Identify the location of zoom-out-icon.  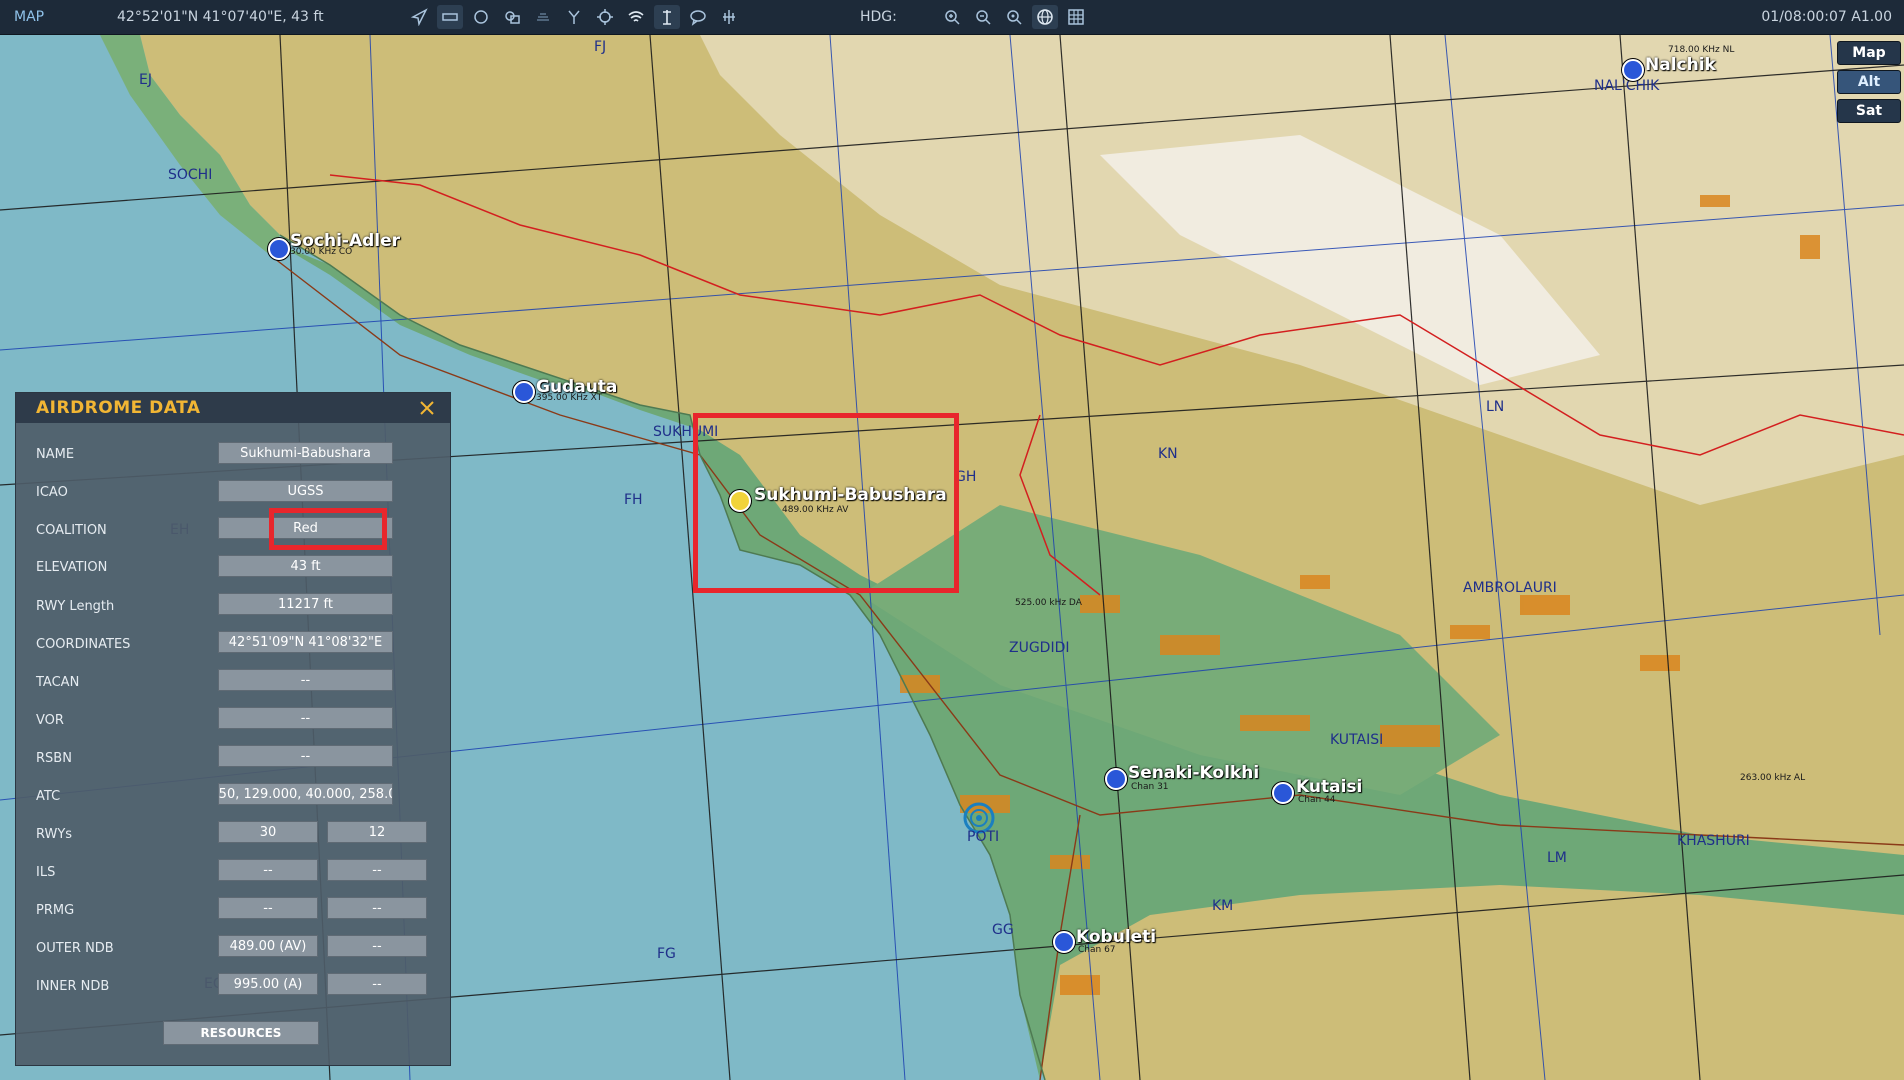
(983, 17).